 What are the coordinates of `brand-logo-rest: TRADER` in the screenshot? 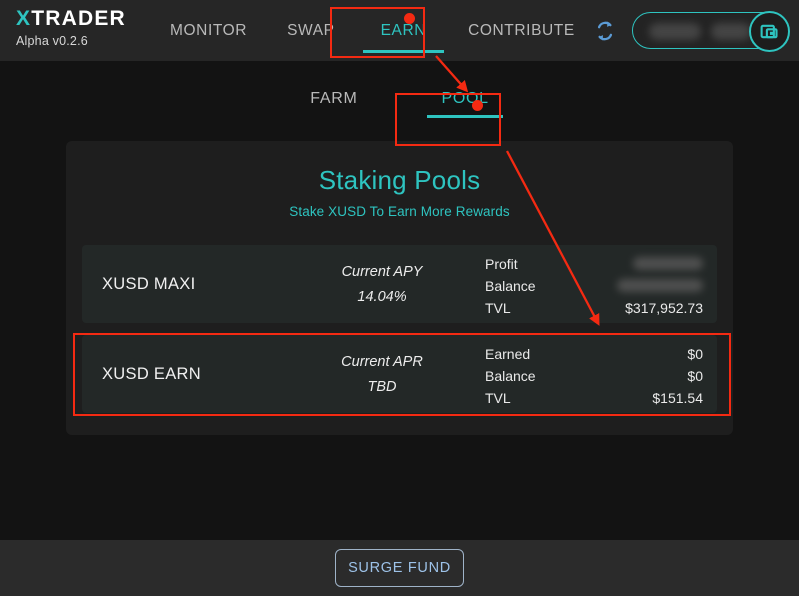 It's located at (78, 18).